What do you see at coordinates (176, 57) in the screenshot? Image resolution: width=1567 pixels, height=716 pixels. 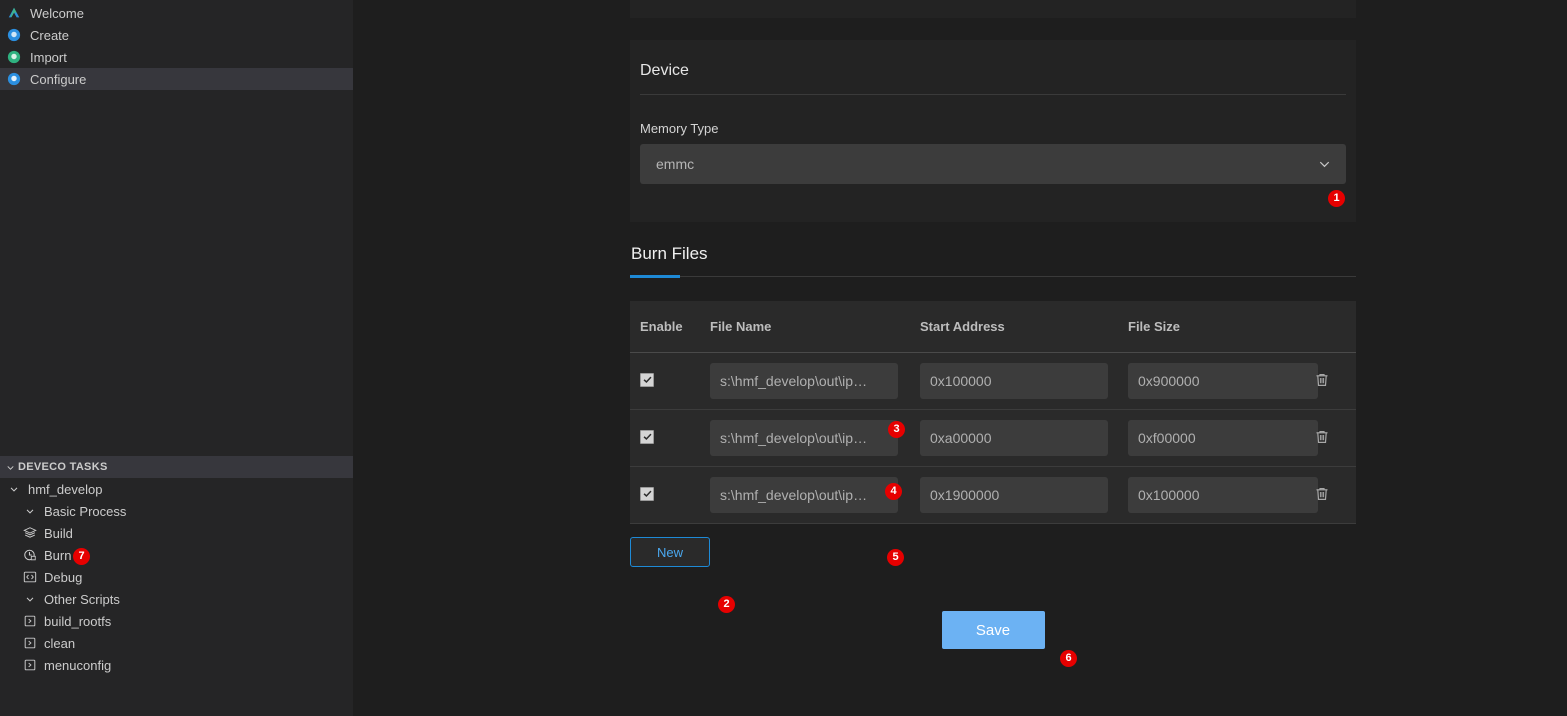 I see `sidebar-item-import: Import` at bounding box center [176, 57].